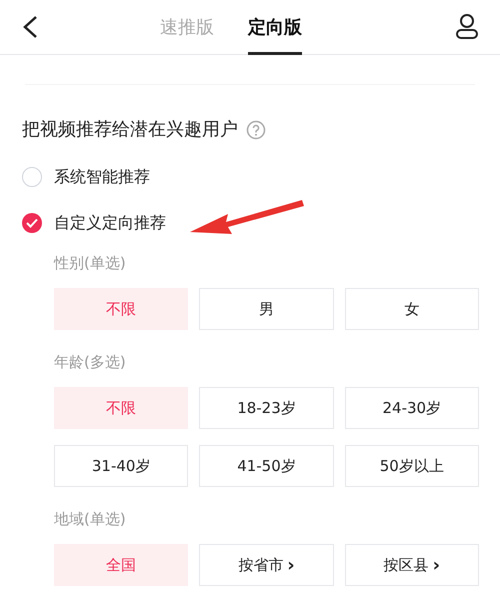 This screenshot has width=500, height=616. What do you see at coordinates (121, 565) in the screenshot?
I see `option-button: 全国` at bounding box center [121, 565].